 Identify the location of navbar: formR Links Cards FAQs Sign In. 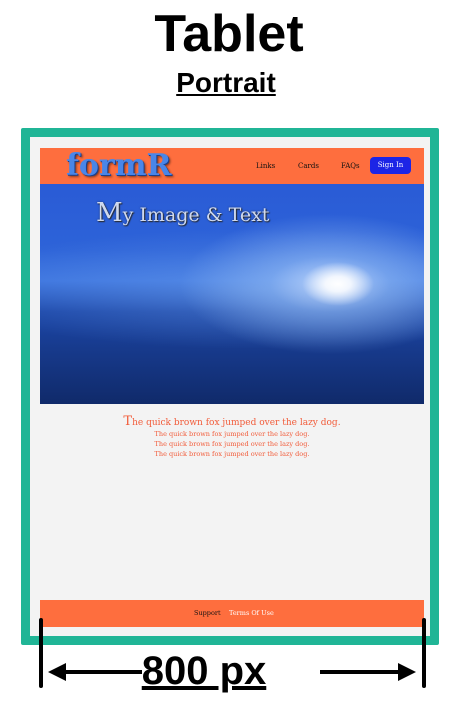
(232, 166).